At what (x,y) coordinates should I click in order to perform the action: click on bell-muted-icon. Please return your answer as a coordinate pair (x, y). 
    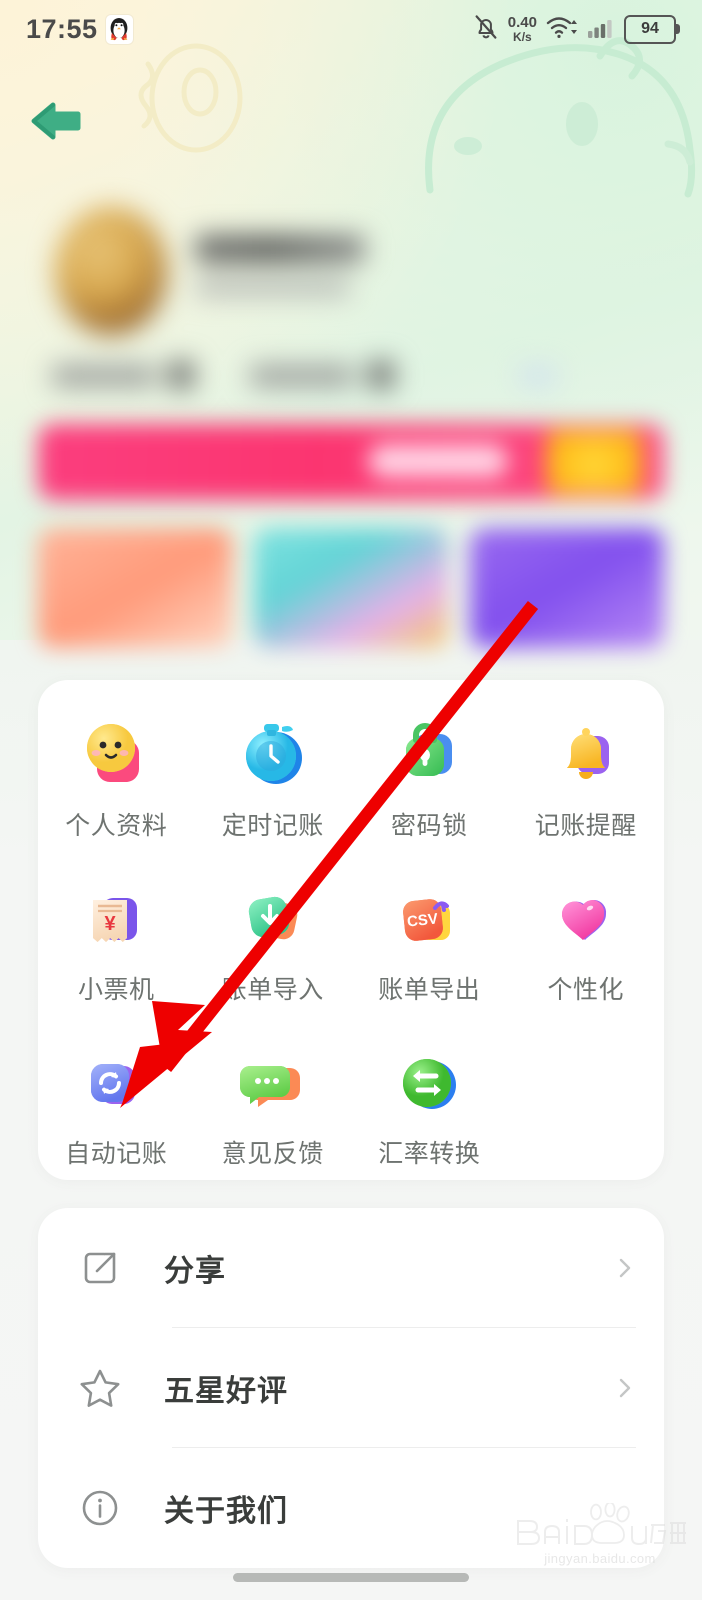
    Looking at the image, I should click on (486, 29).